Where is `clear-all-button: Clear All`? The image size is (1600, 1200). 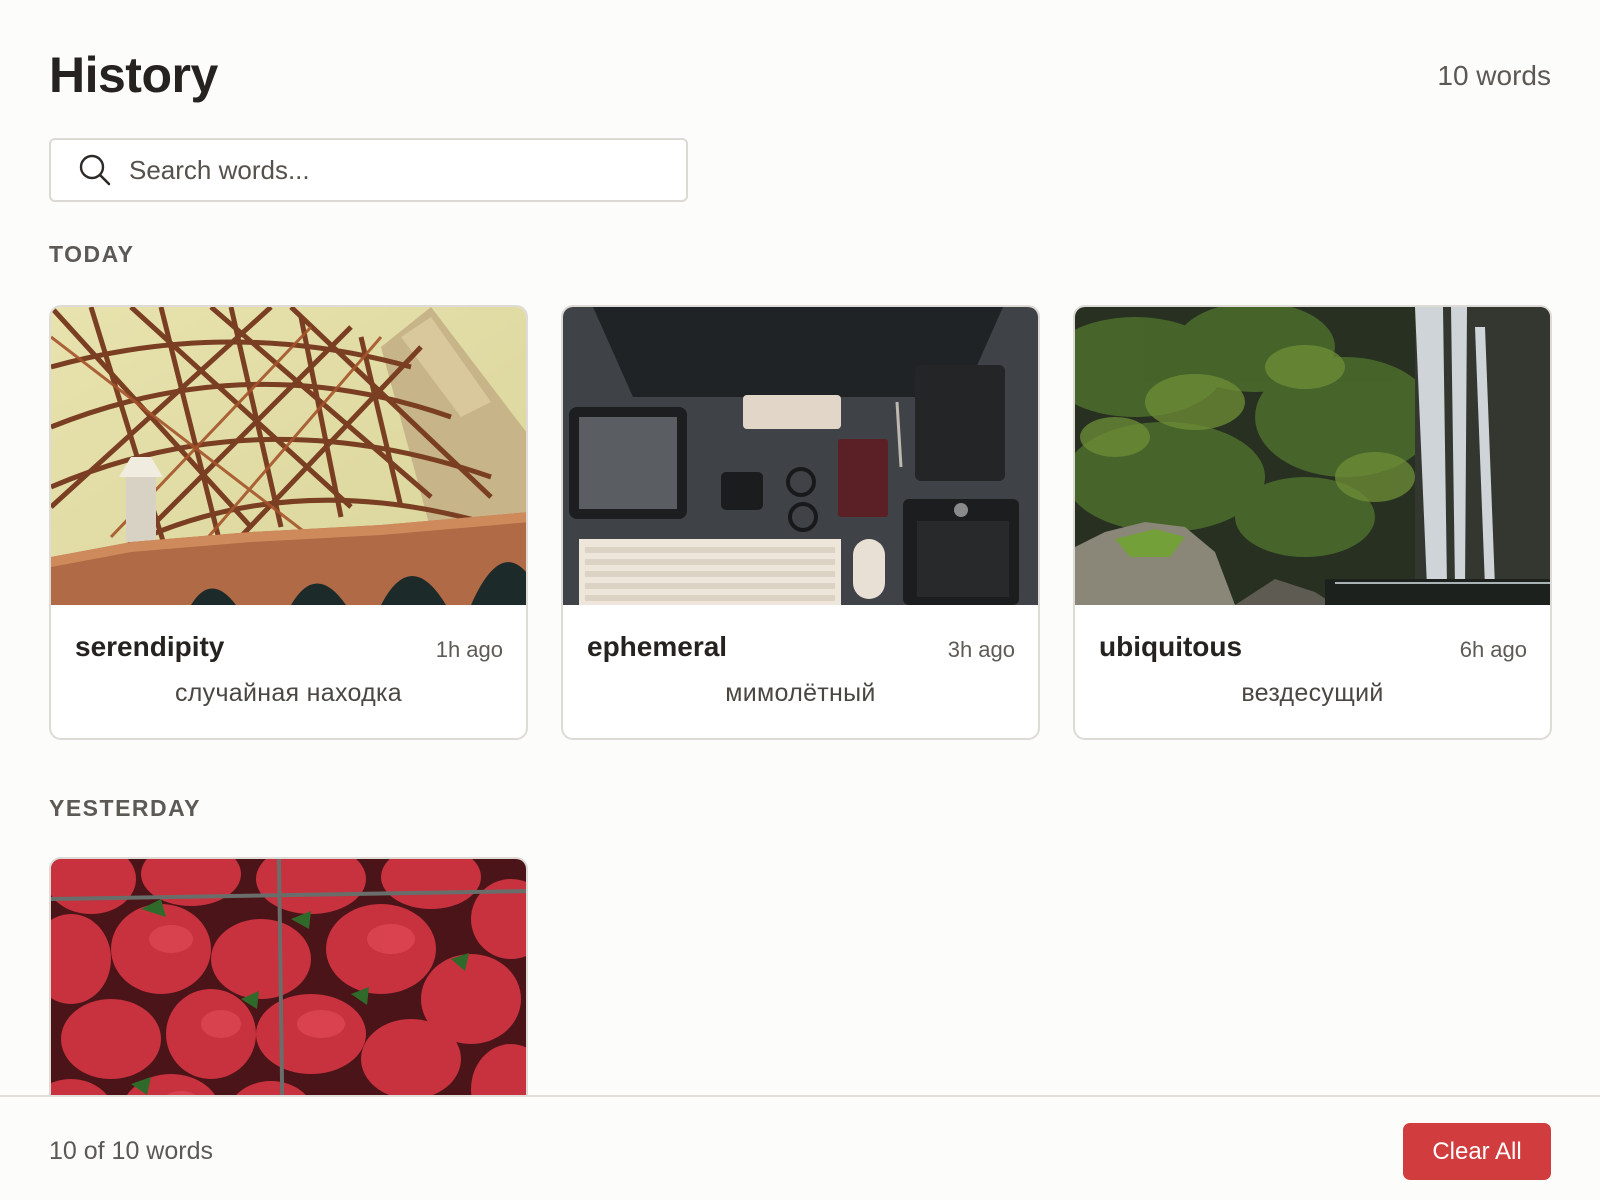 clear-all-button: Clear All is located at coordinates (1477, 1151).